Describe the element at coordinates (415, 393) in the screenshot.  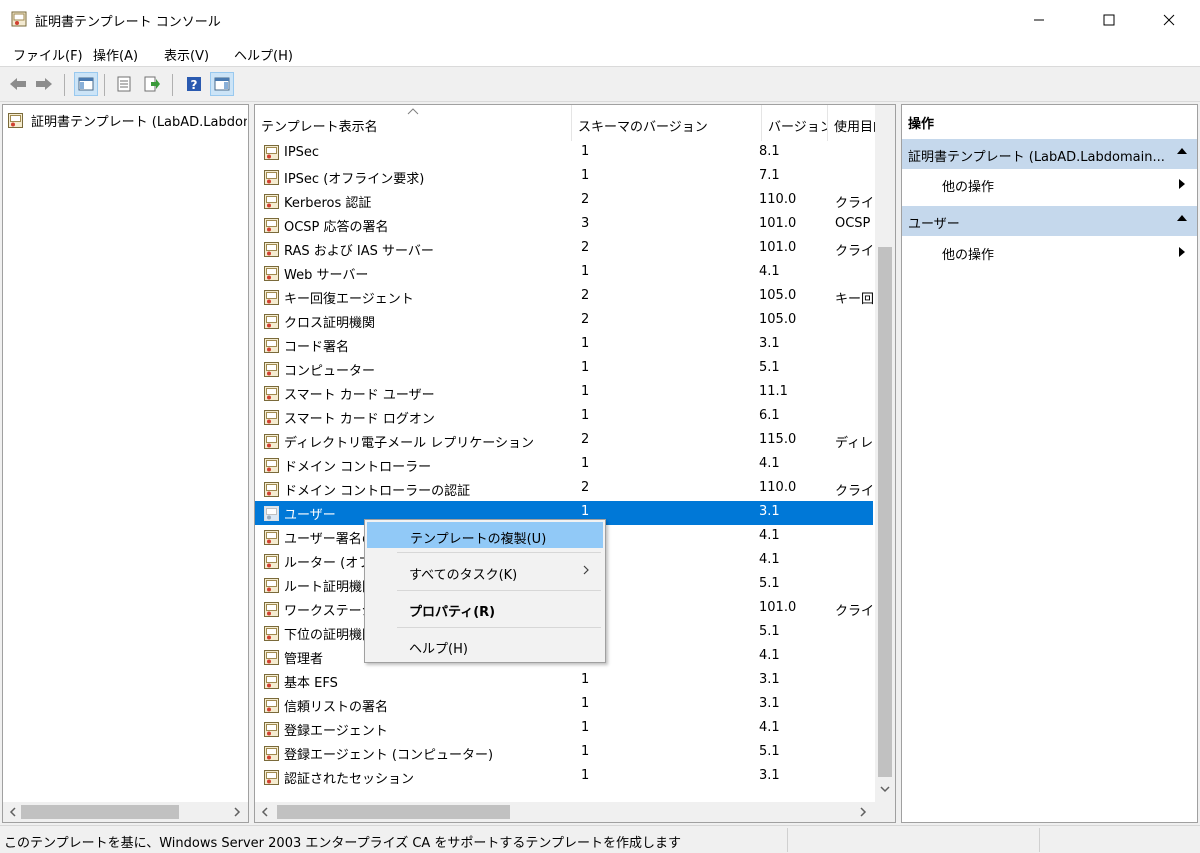
I see `cell-template-name: スマート カード ユーザー` at that location.